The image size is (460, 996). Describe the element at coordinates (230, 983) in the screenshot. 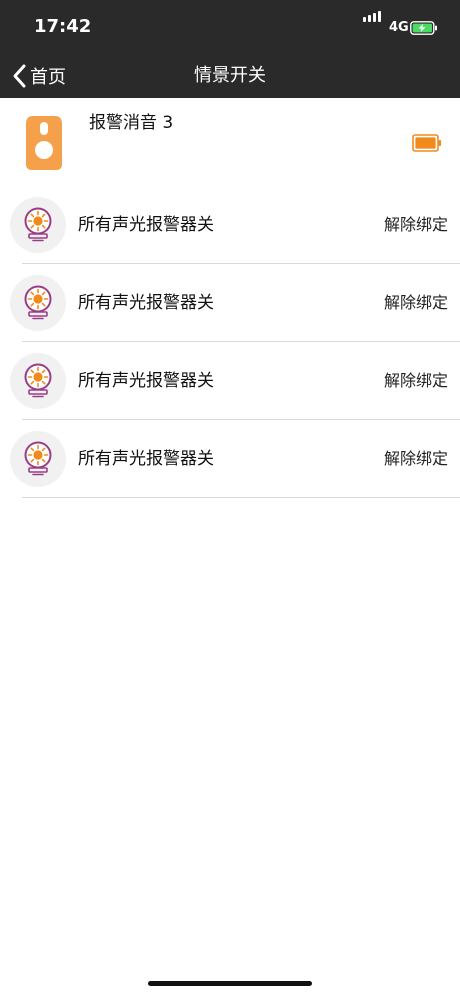

I see `home-indicator` at that location.